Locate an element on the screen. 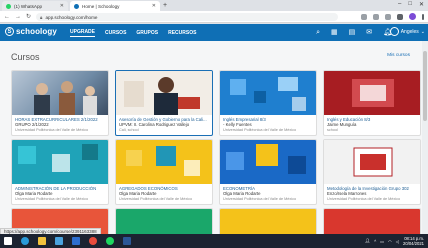 The image size is (428, 248). nav-recursos: RECURSOS is located at coordinates (182, 33).